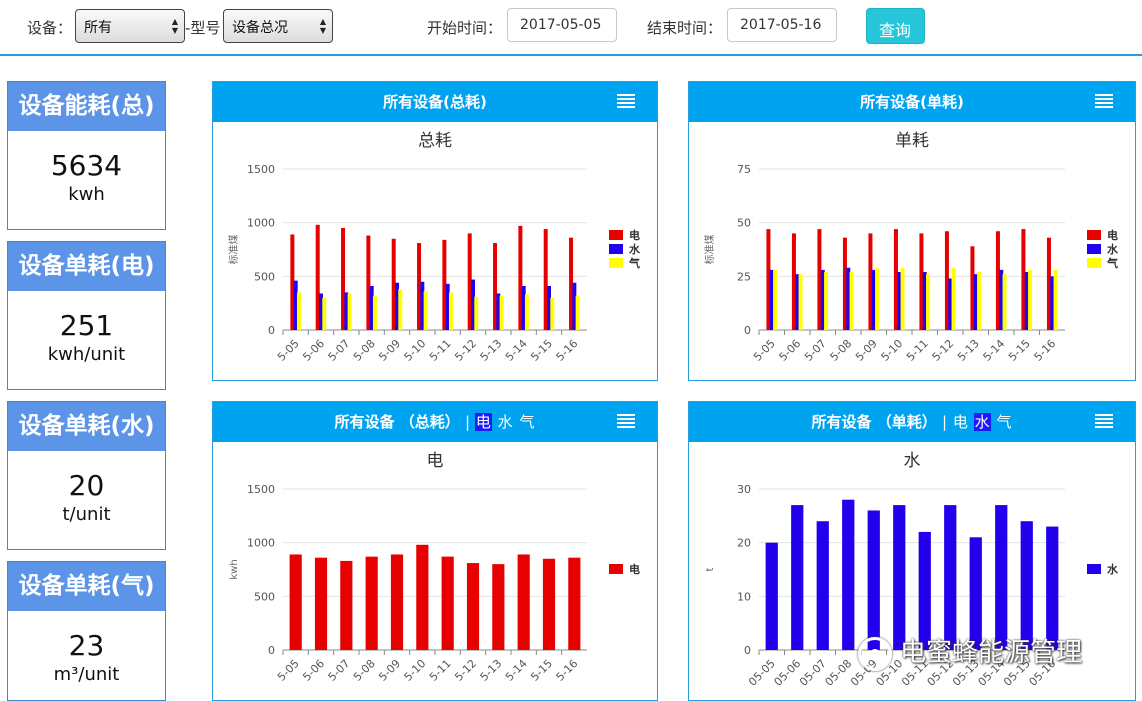  I want to click on end-date-input: 2017-05-16, so click(782, 25).